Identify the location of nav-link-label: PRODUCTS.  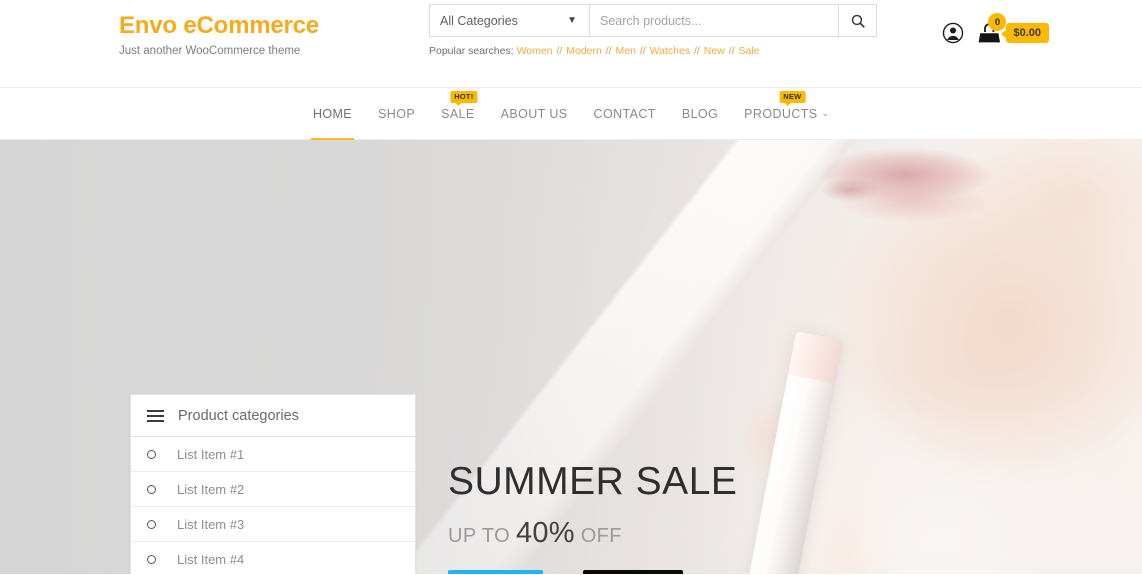
(781, 113).